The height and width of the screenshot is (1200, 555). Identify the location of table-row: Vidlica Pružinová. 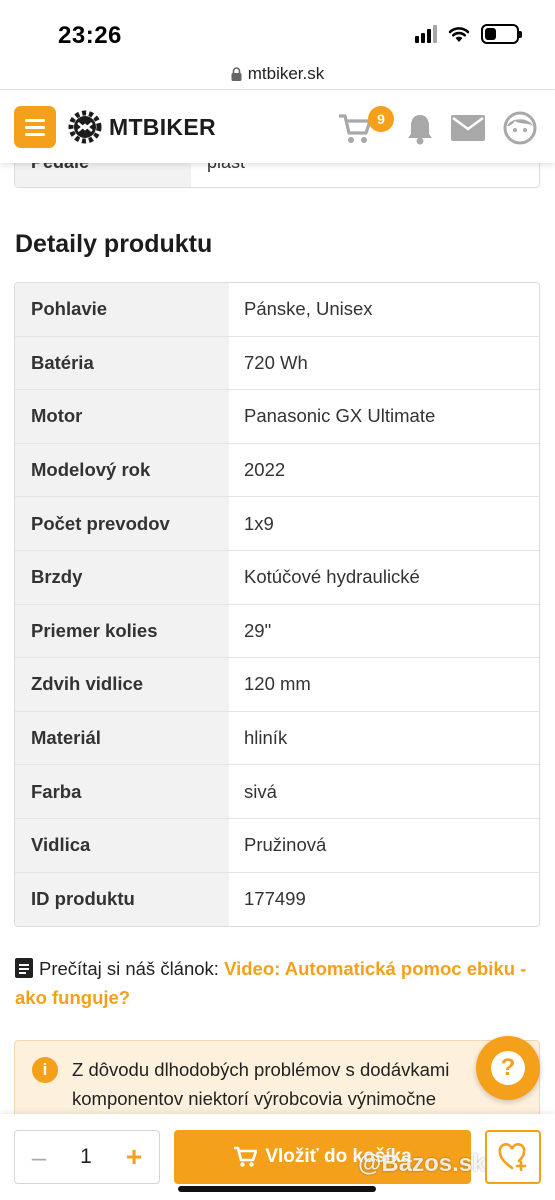
(277, 845).